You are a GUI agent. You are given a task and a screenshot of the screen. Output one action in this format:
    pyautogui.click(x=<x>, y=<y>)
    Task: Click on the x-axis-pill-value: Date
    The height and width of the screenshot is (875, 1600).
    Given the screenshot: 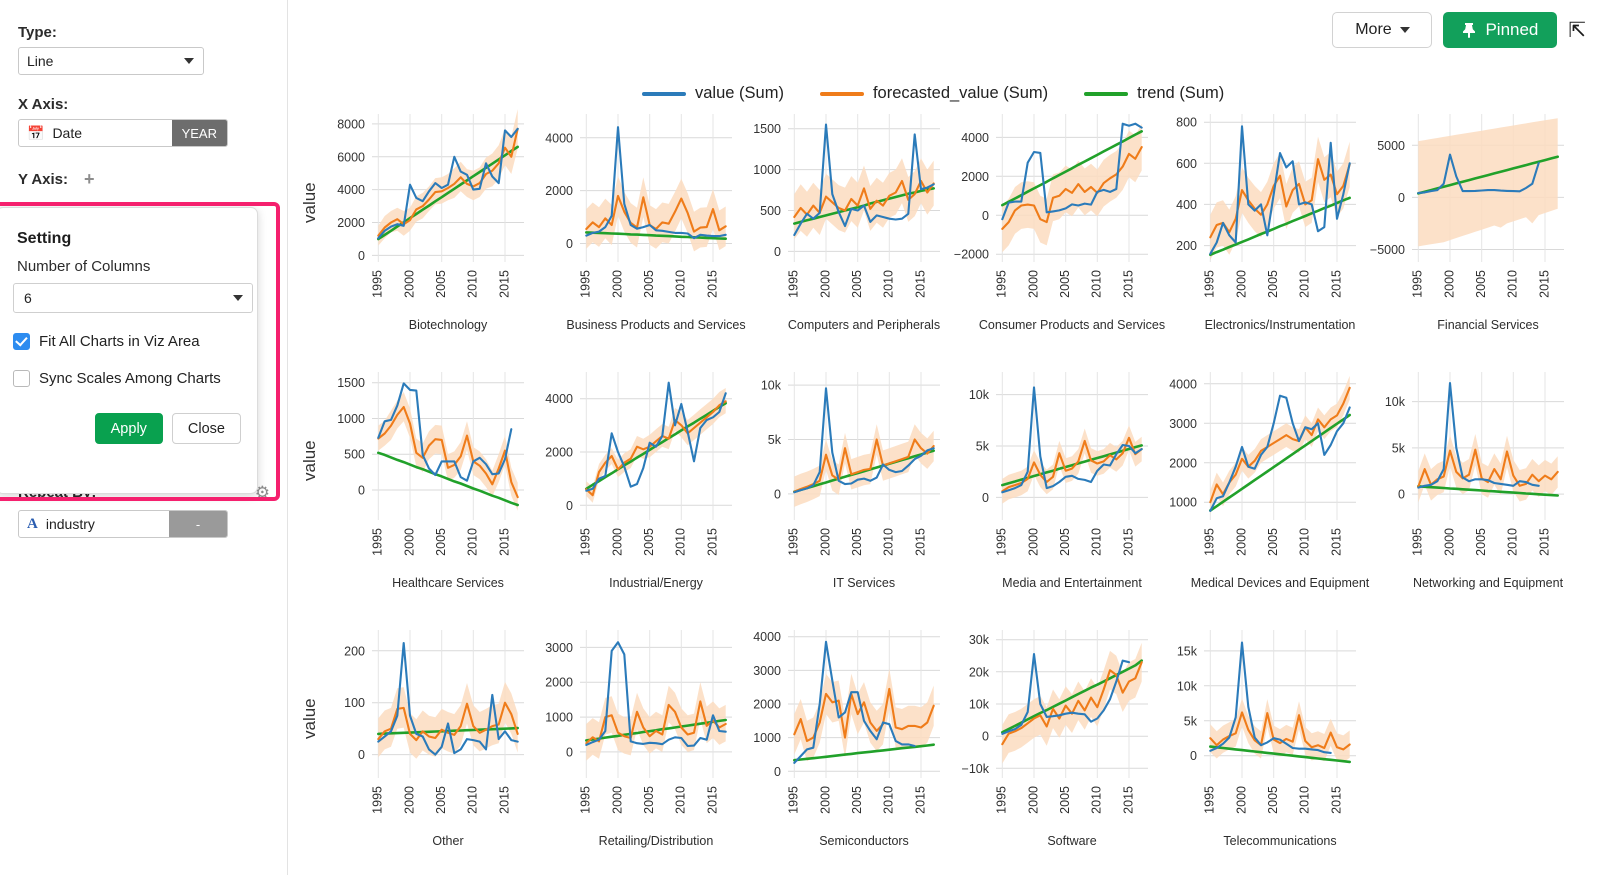 What is the action you would take?
    pyautogui.click(x=67, y=133)
    